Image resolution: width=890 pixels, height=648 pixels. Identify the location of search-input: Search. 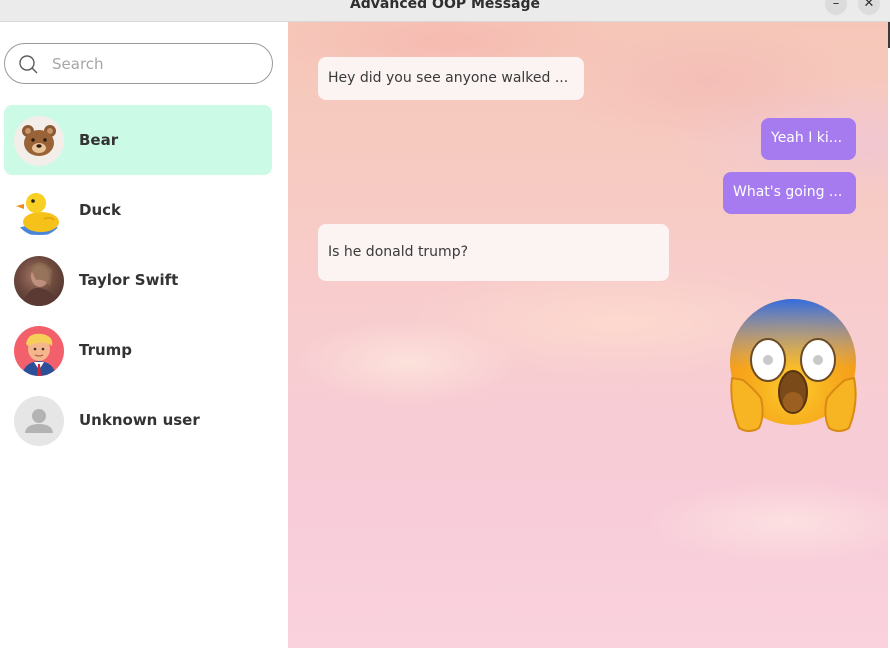
(138, 63).